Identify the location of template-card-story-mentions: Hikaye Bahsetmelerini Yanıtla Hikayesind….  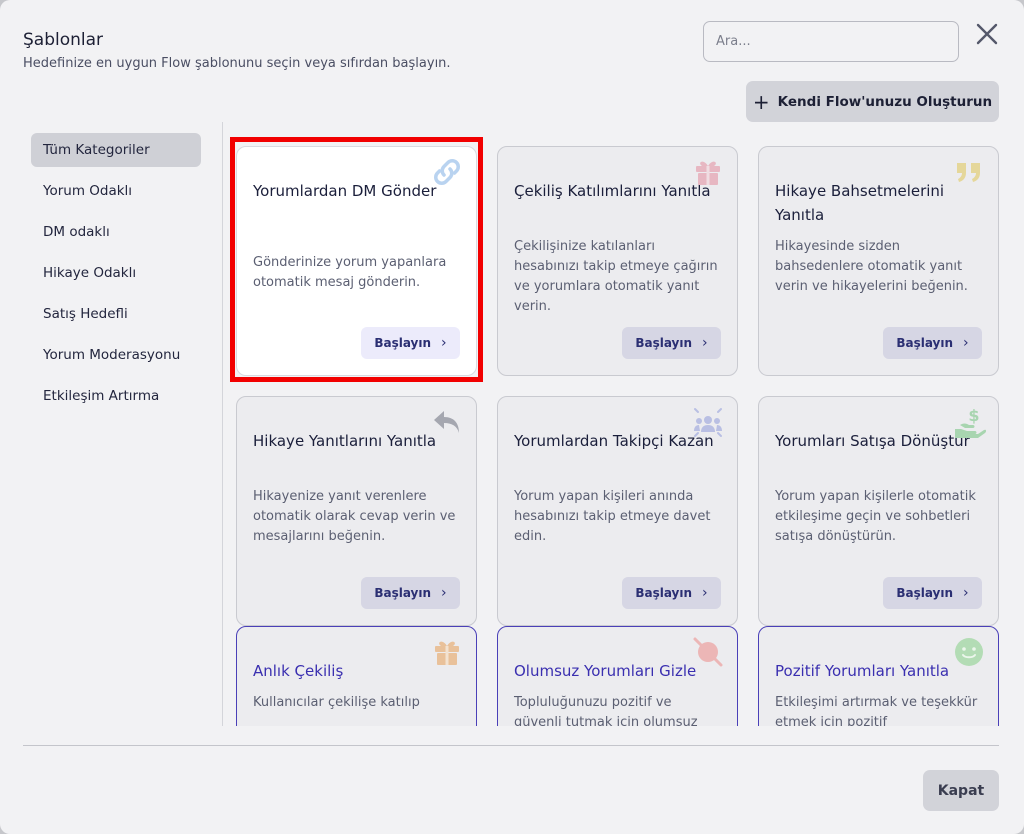
(878, 261).